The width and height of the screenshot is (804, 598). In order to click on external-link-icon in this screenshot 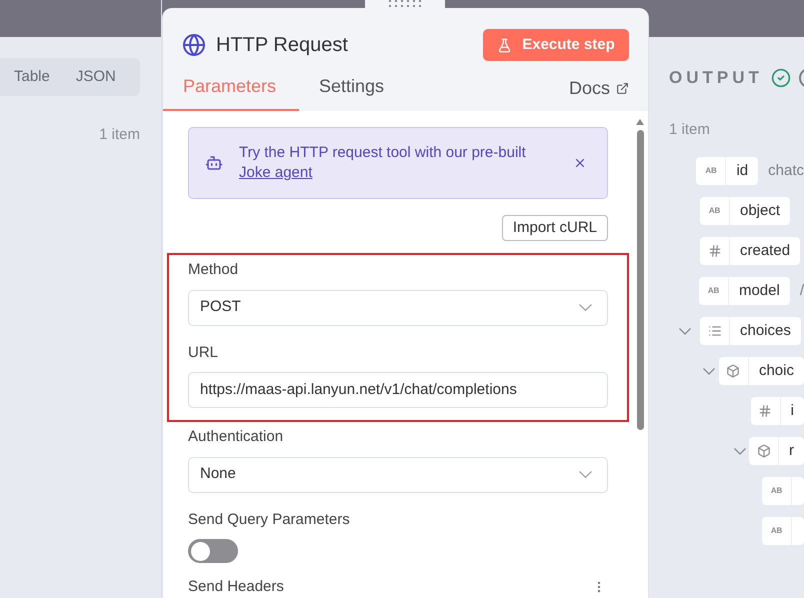, I will do `click(622, 88)`.